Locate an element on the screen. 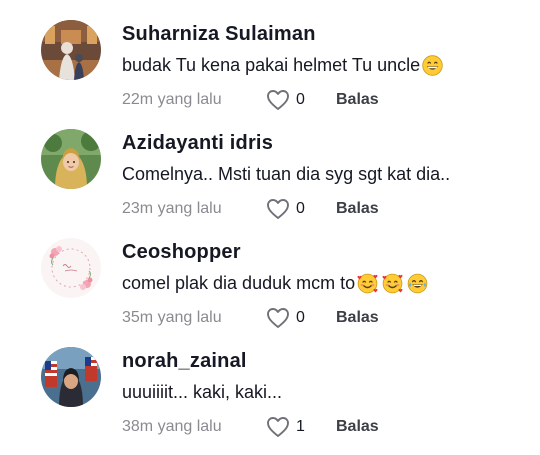 The image size is (540, 455). comment-meta: 22m yang lalu 0 Balas is located at coordinates (322, 100).